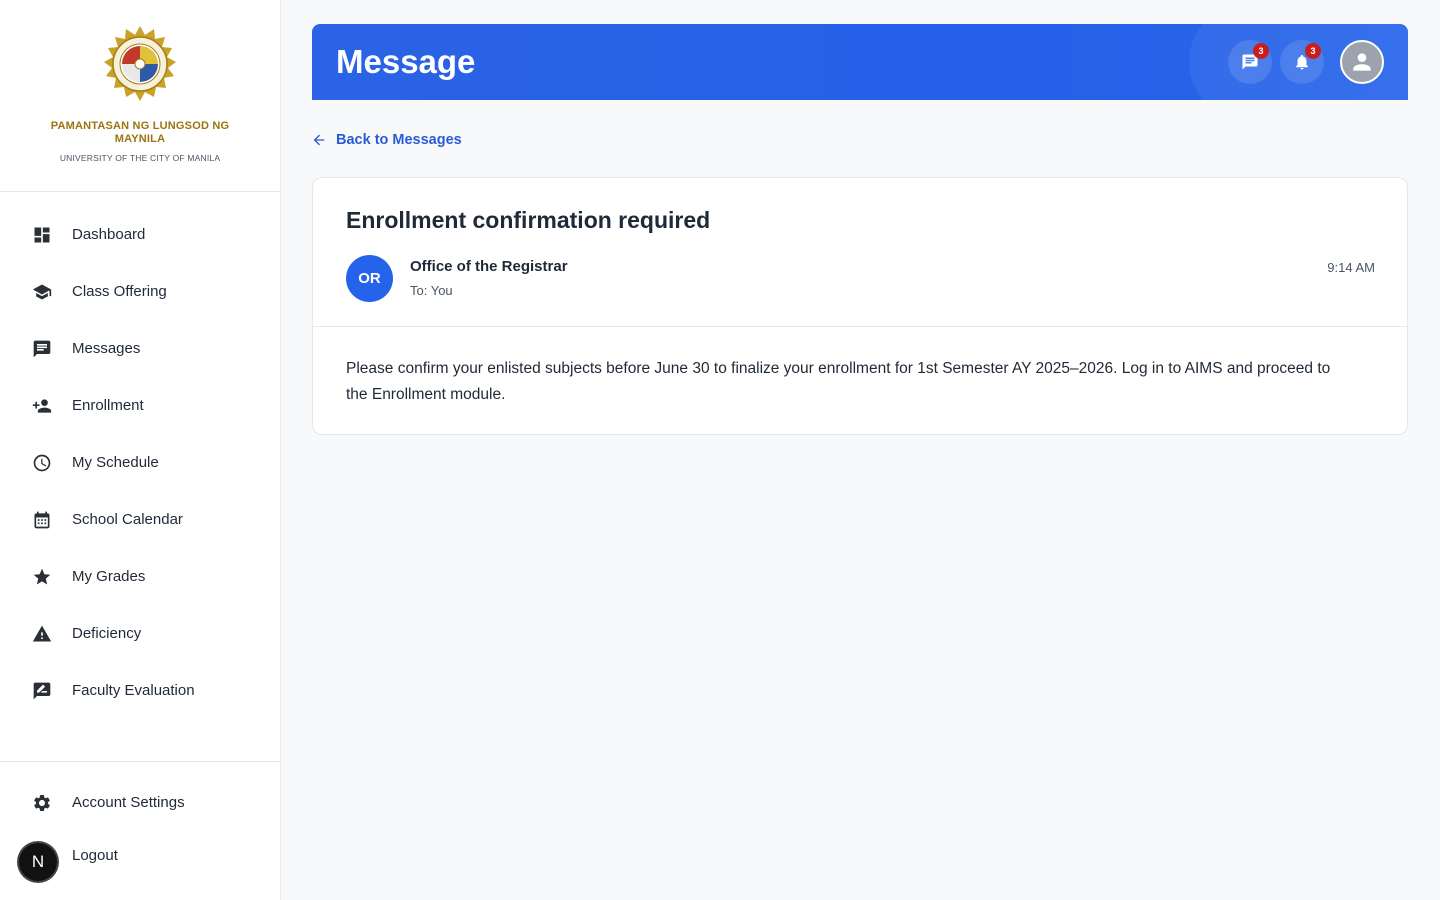 The height and width of the screenshot is (900, 1440). What do you see at coordinates (399, 140) in the screenshot?
I see `back-link-label: Back to Messages` at bounding box center [399, 140].